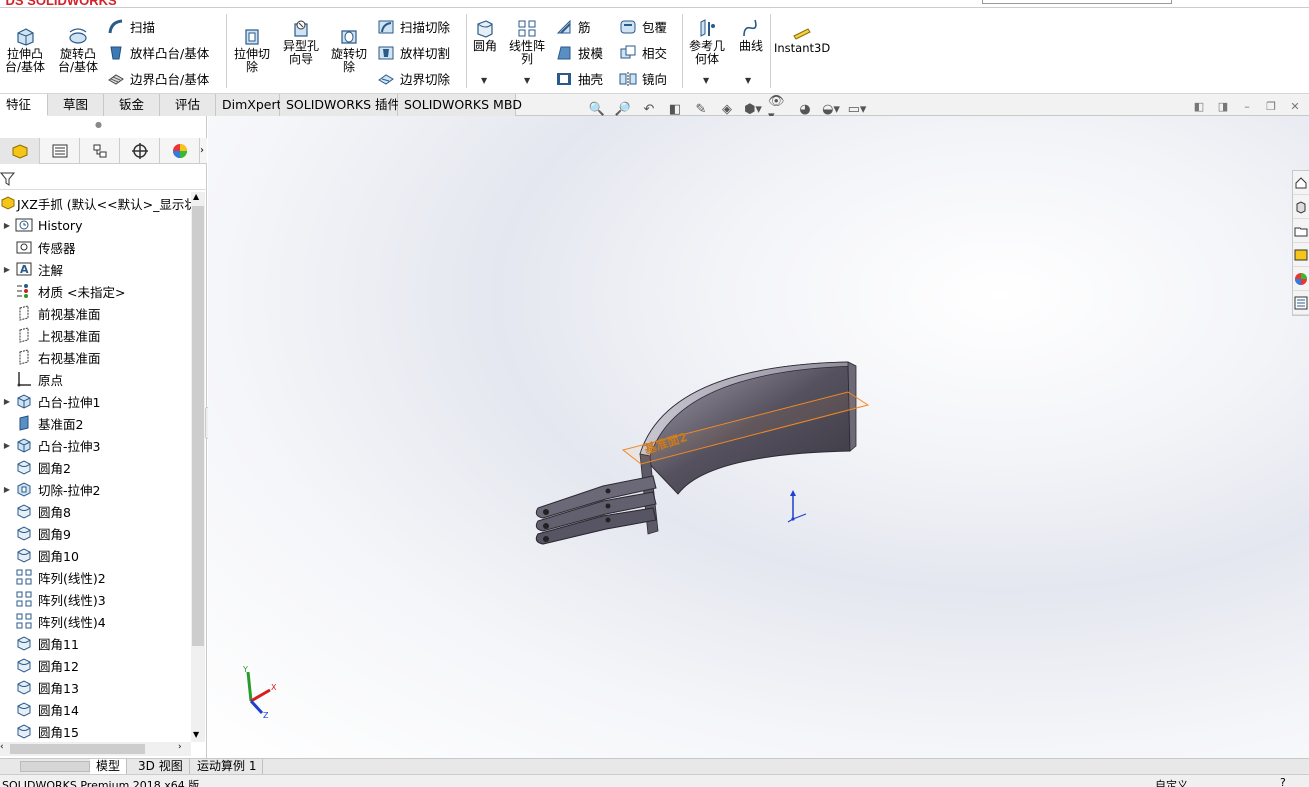 Image resolution: width=1309 pixels, height=787 pixels. Describe the element at coordinates (95, 467) in the screenshot. I see `tree-item: 圆角2` at that location.